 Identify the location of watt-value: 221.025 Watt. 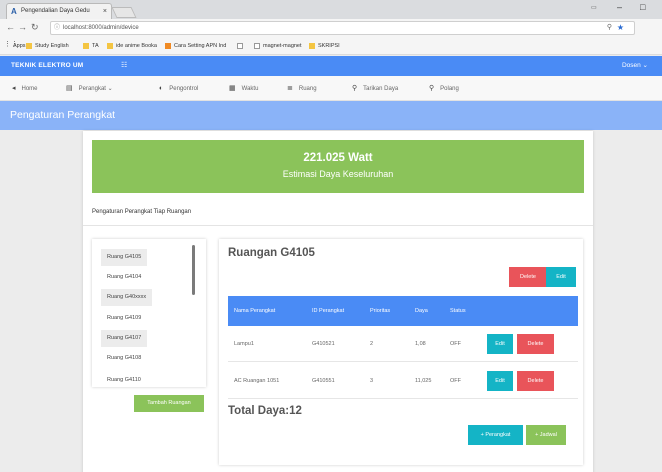
(338, 158).